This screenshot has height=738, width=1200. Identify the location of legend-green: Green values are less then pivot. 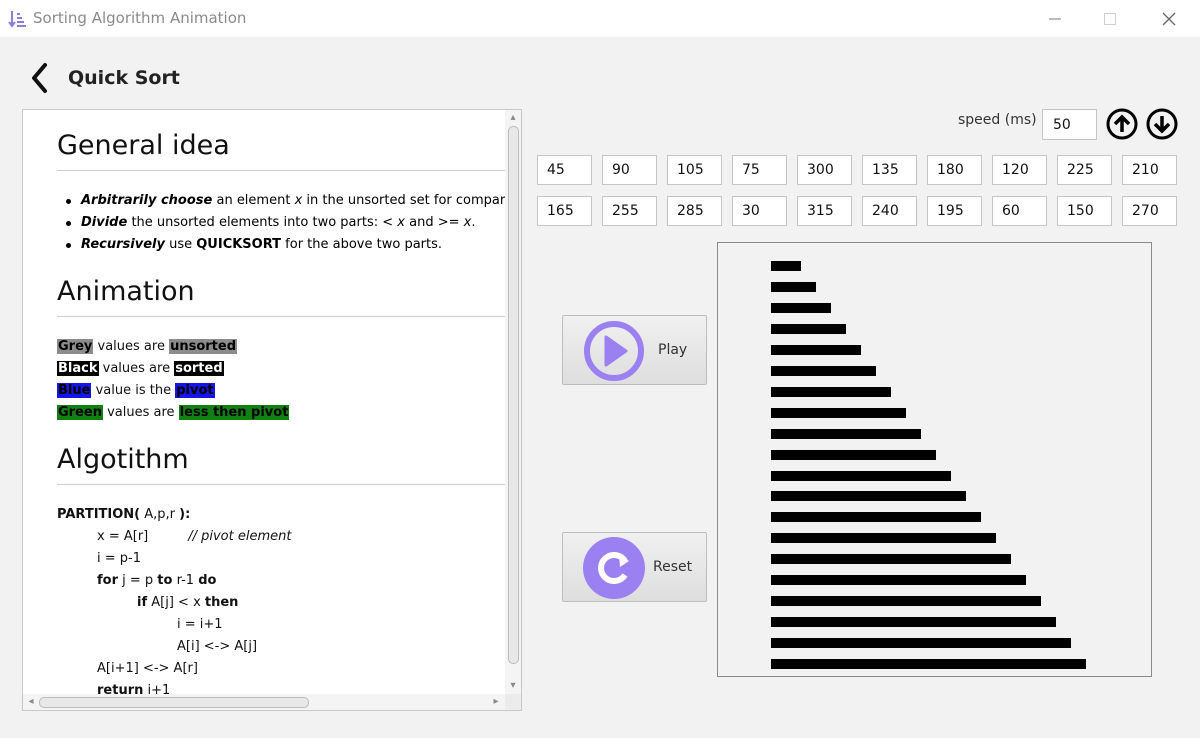
(173, 412).